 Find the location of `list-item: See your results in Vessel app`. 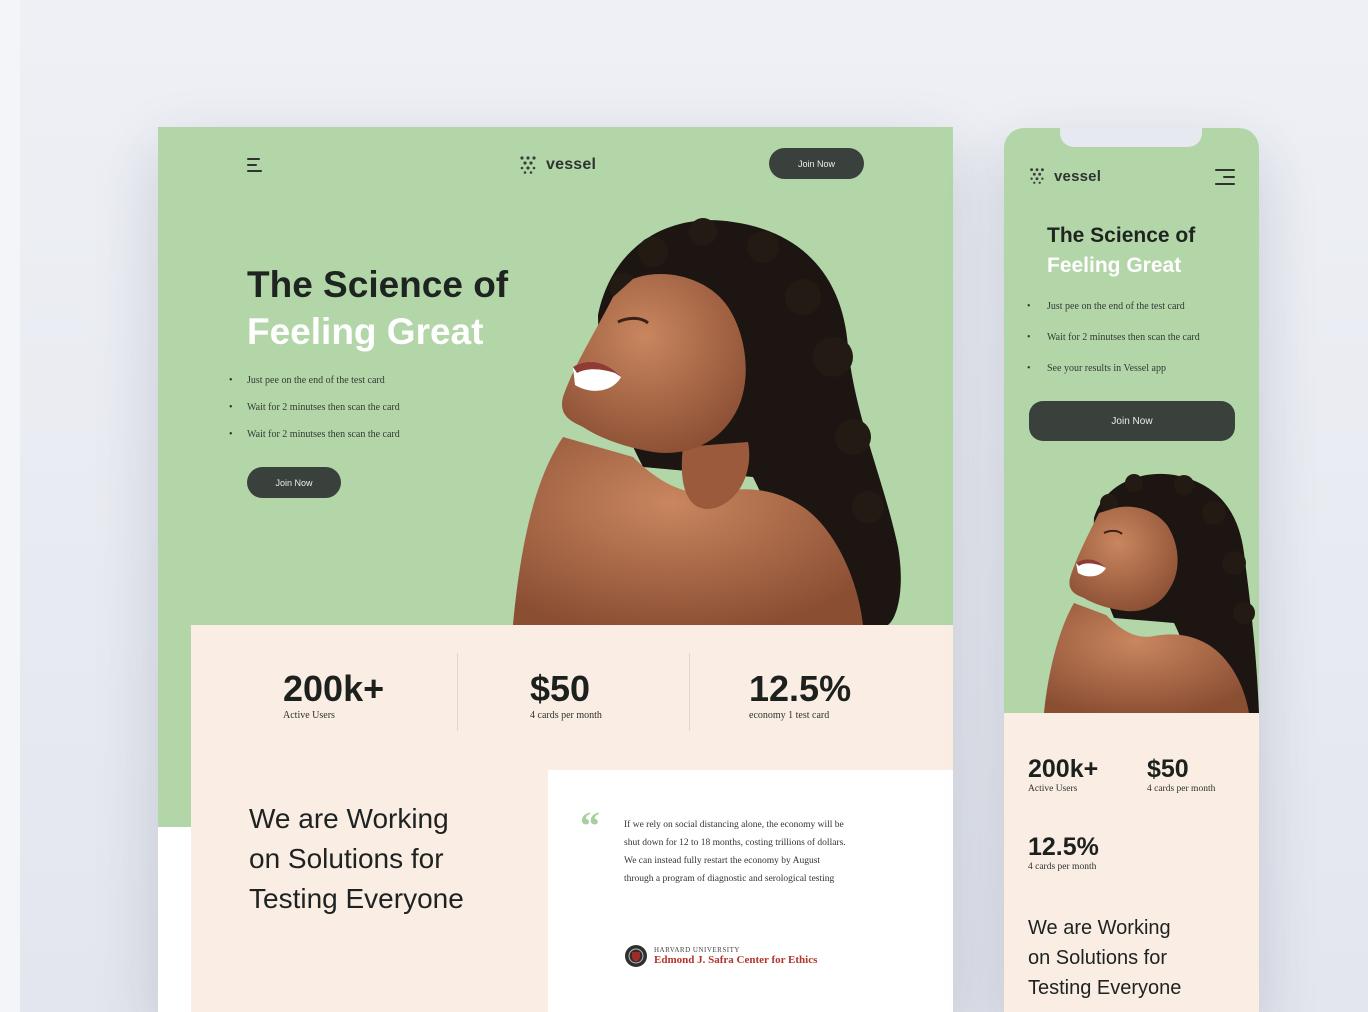

list-item: See your results in Vessel app is located at coordinates (1113, 376).